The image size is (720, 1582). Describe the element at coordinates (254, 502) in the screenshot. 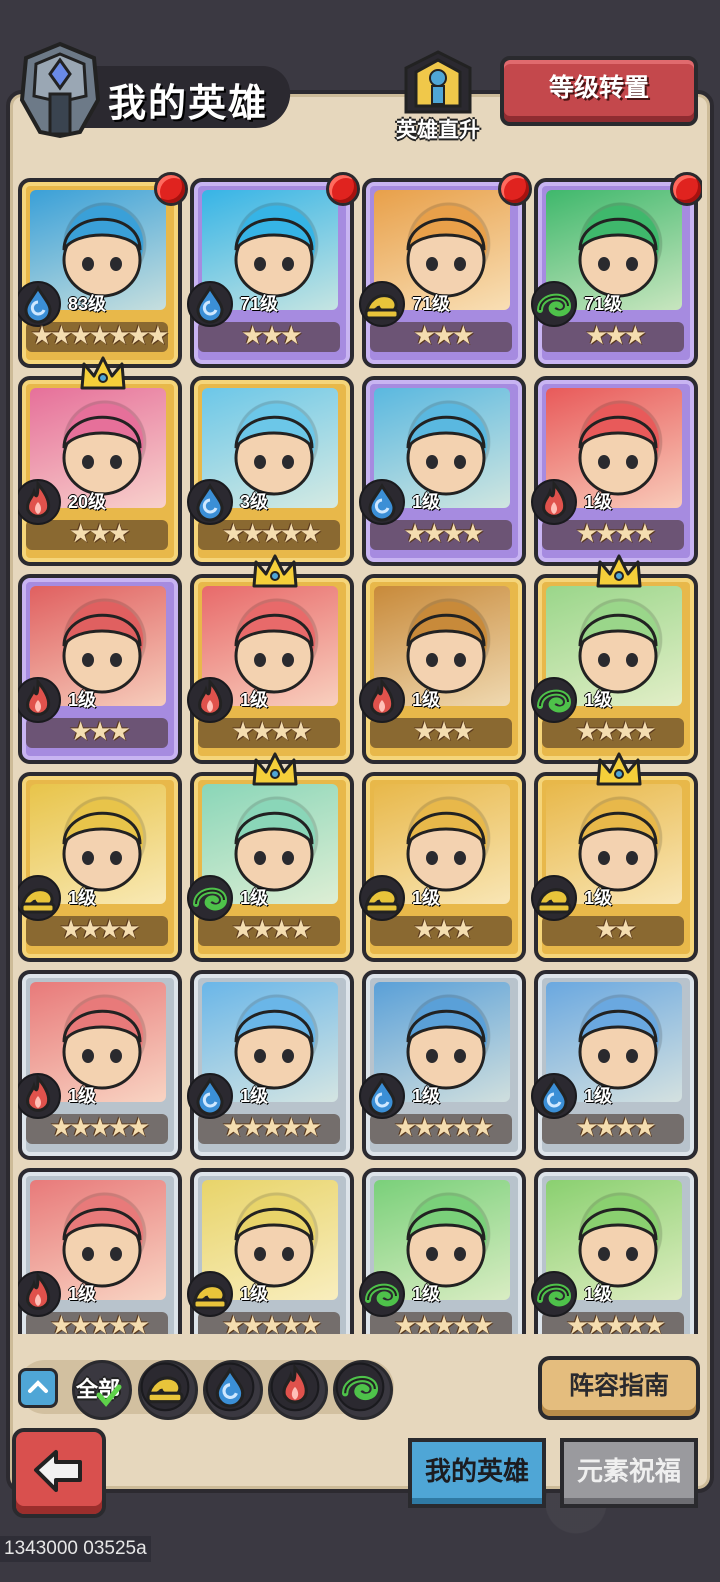

I see `hero-level: 3级` at that location.